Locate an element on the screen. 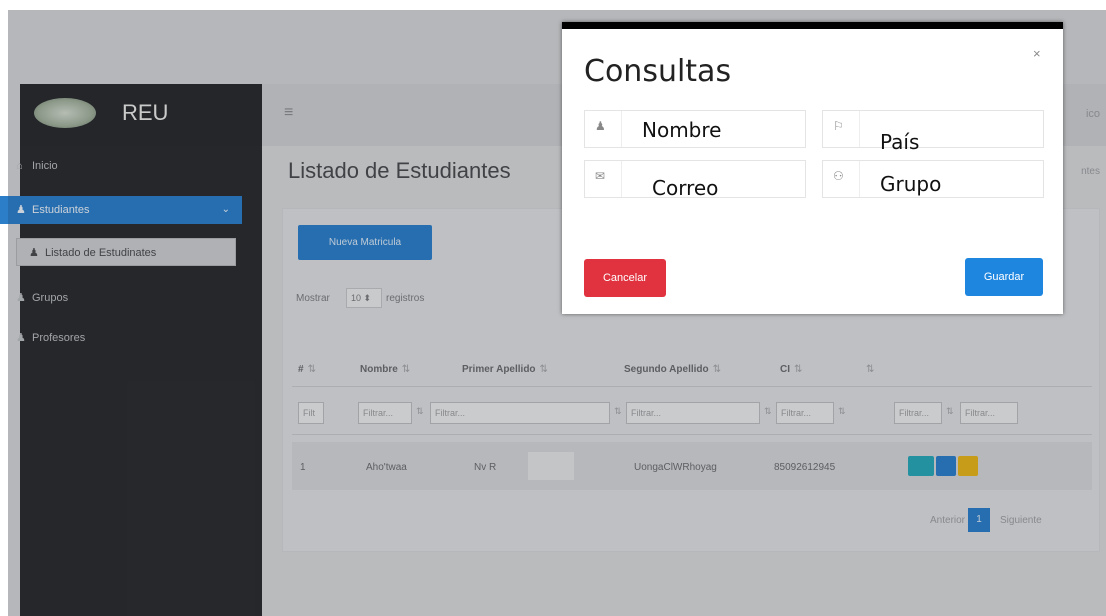 The height and width of the screenshot is (616, 1106). envelope-icon: ✉ is located at coordinates (600, 176).